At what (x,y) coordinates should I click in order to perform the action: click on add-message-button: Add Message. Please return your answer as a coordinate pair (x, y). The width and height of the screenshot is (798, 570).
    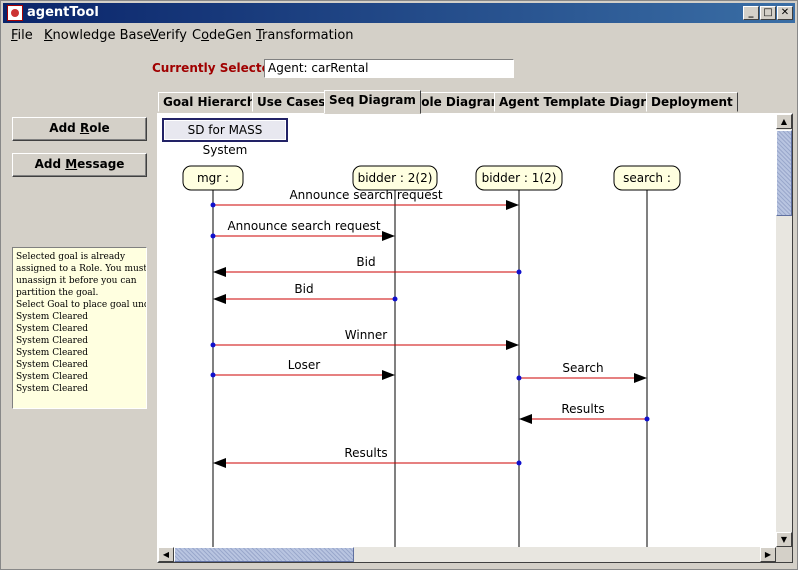
    Looking at the image, I should click on (79, 165).